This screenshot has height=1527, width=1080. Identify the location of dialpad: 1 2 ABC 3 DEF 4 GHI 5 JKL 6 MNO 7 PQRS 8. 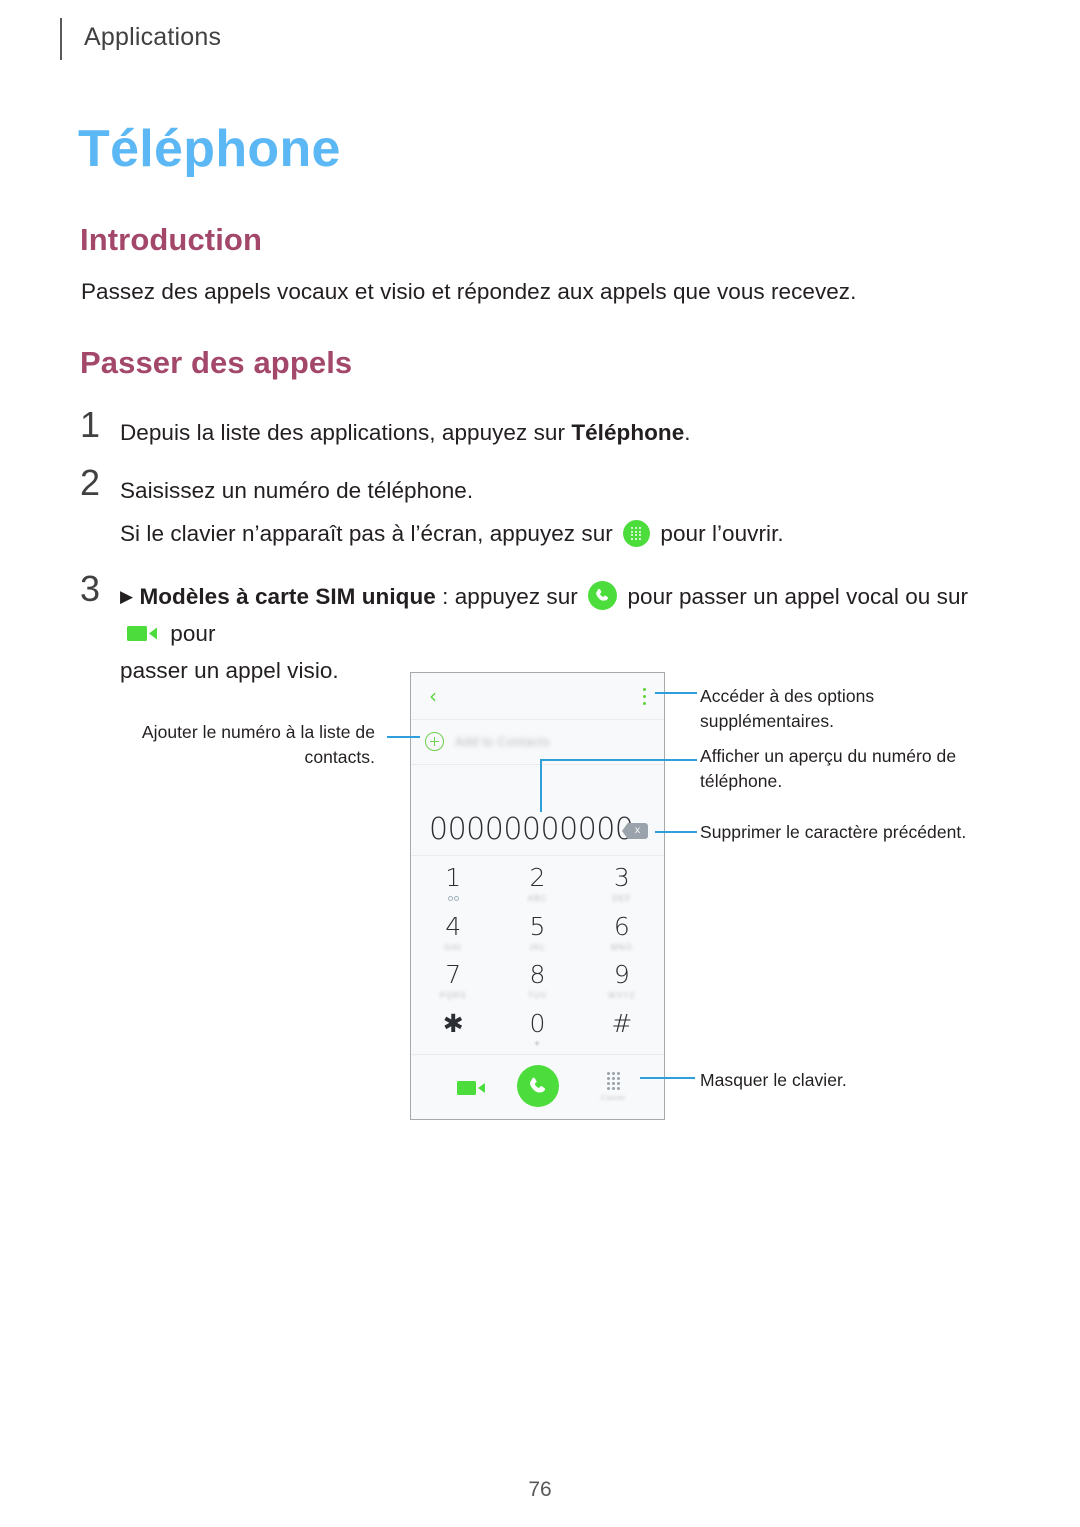
(537, 955).